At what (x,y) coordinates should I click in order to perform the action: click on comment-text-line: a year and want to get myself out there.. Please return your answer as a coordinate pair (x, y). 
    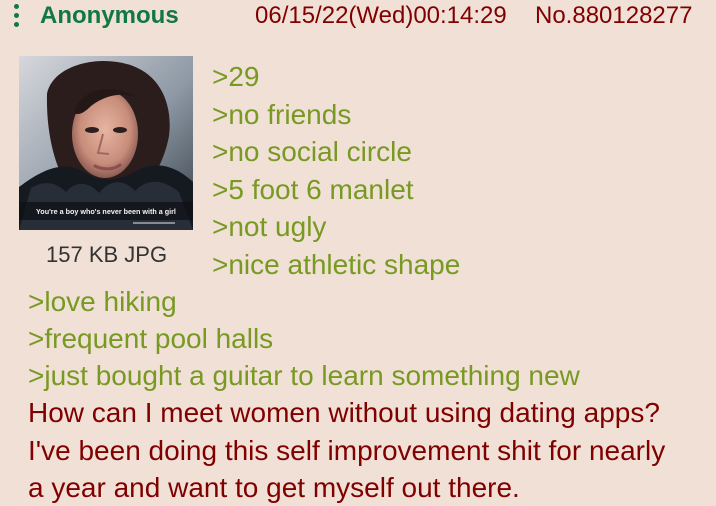
    Looking at the image, I should click on (274, 487).